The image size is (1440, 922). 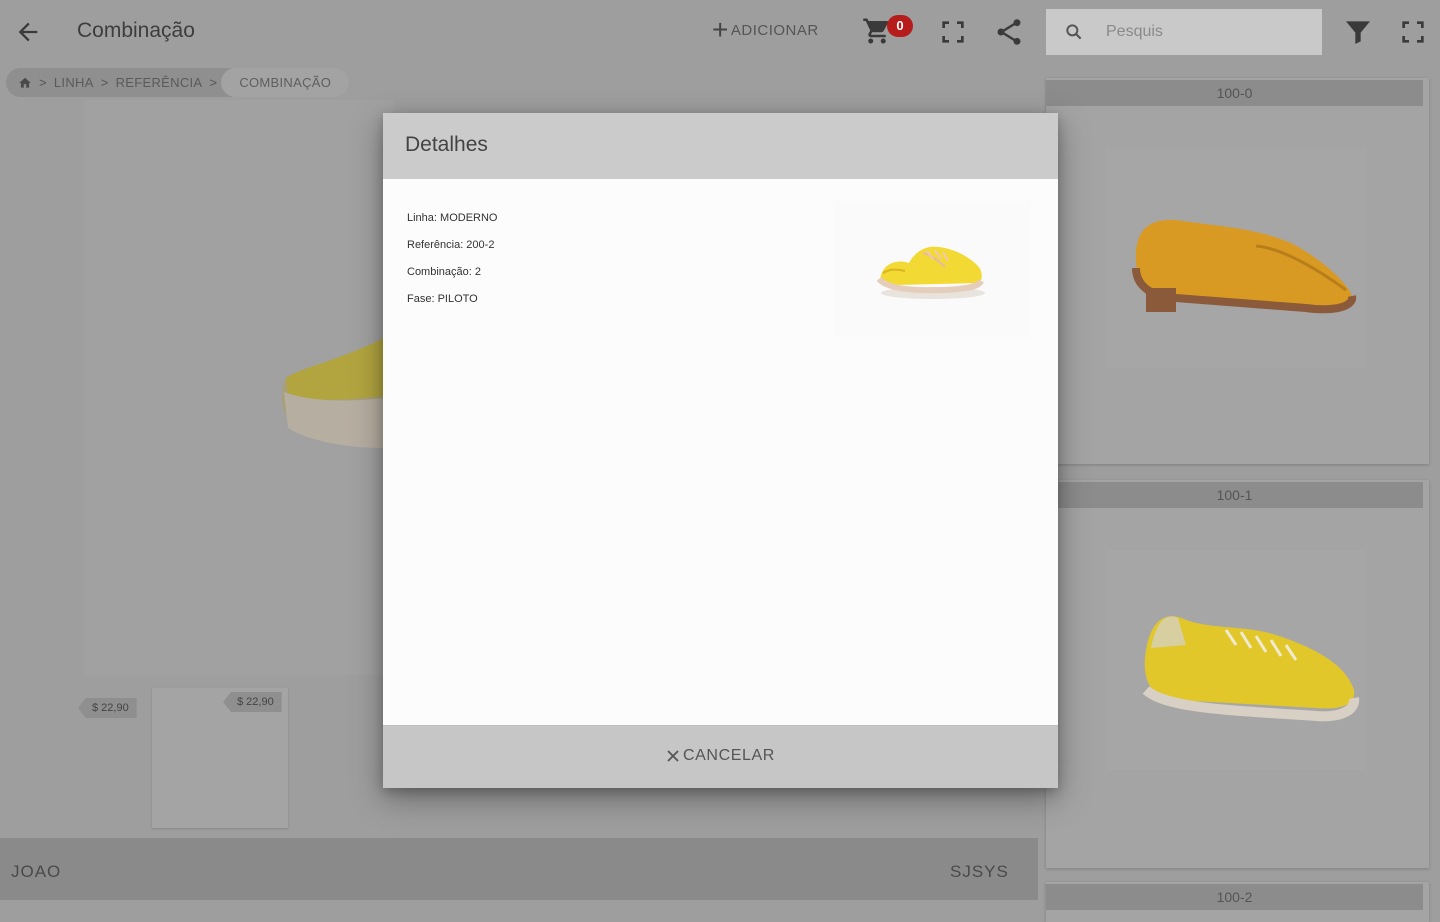 I want to click on cart-count-badge: 0, so click(x=900, y=26).